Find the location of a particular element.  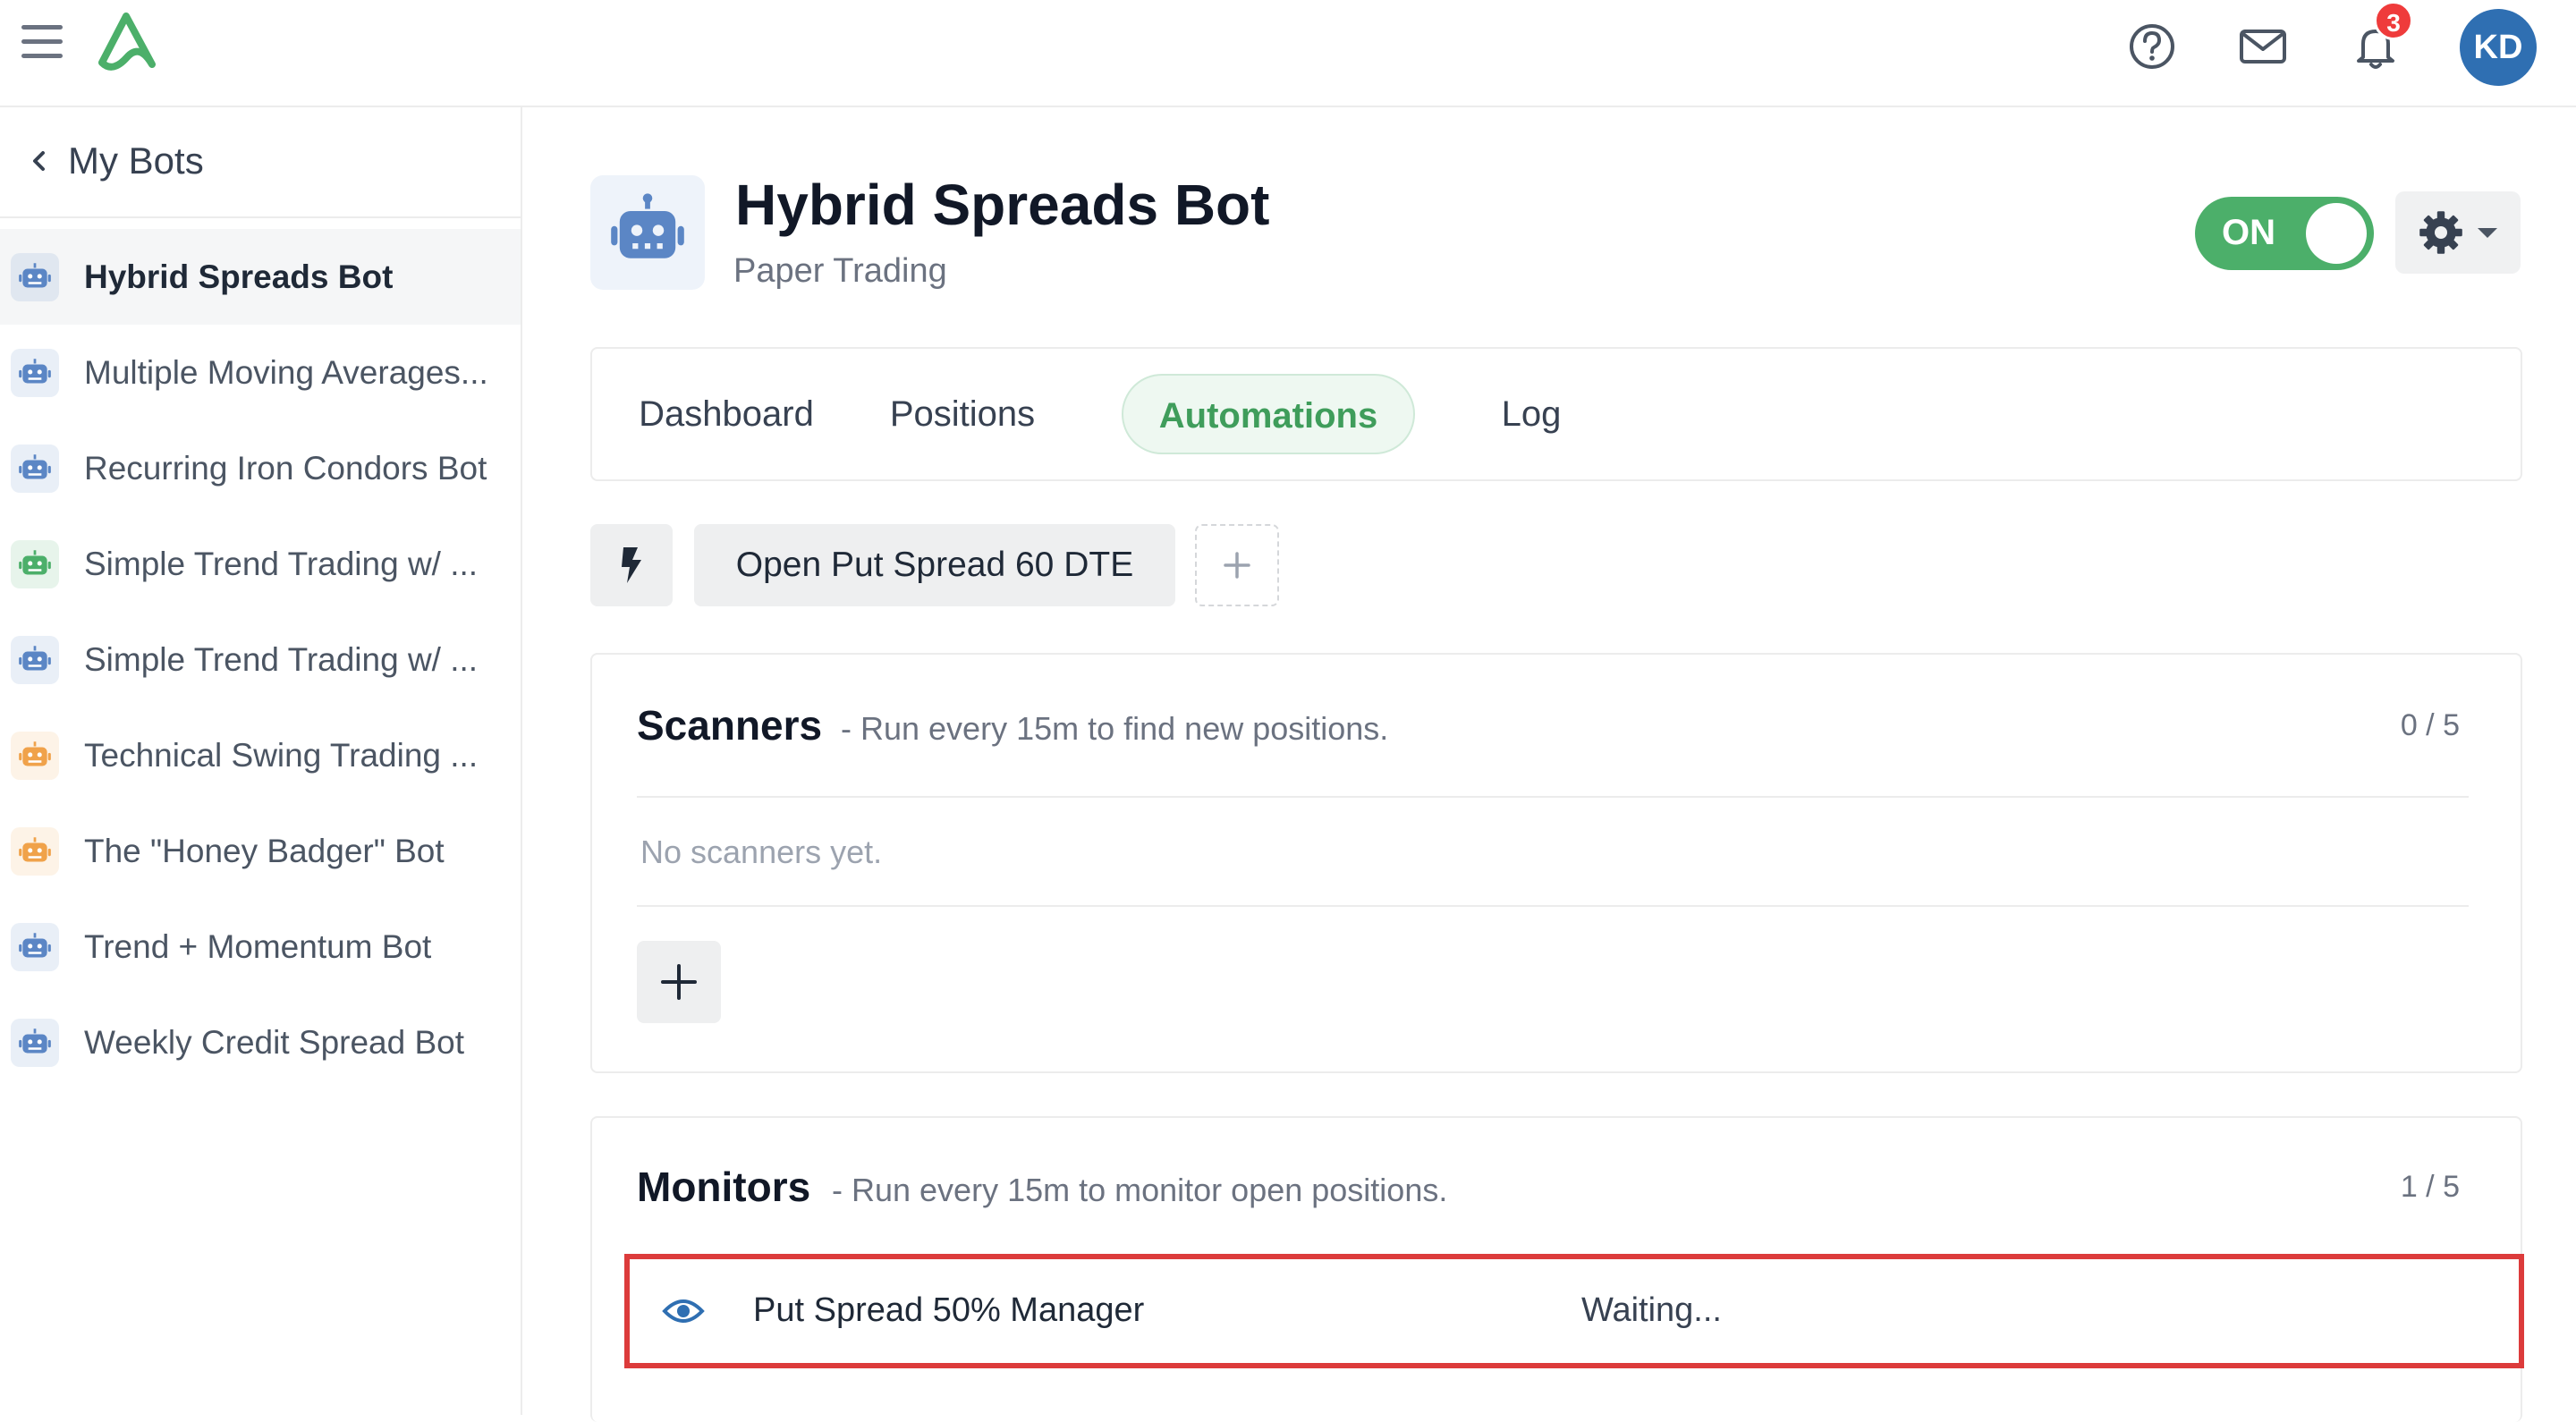

scanners-divider is located at coordinates (1553, 797).